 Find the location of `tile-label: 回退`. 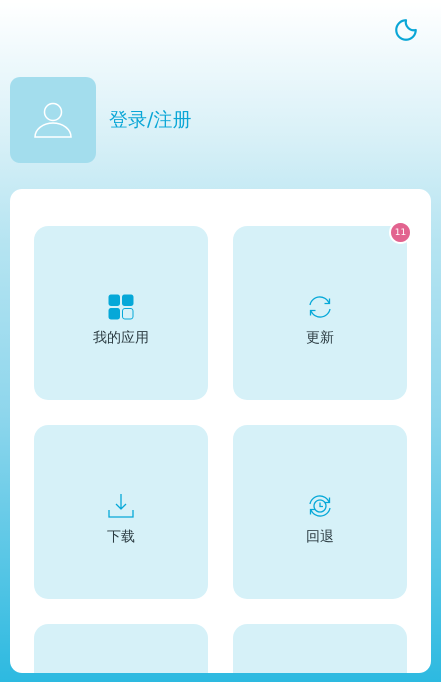

tile-label: 回退 is located at coordinates (320, 537).